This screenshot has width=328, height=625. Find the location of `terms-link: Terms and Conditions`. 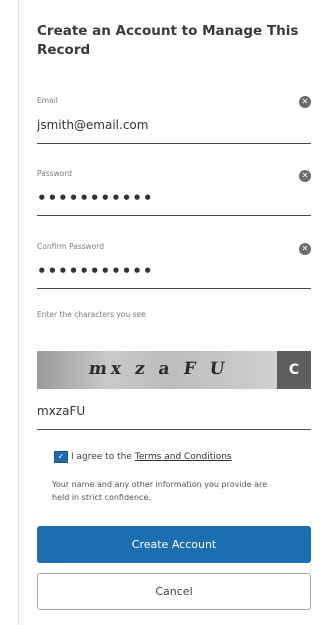

terms-link: Terms and Conditions is located at coordinates (183, 457).